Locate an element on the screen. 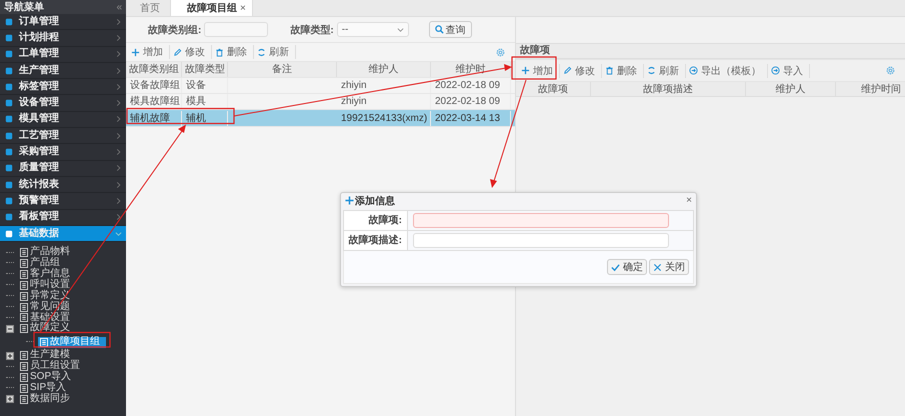 This screenshot has height=416, width=905. caret-icon is located at coordinates (400, 29).